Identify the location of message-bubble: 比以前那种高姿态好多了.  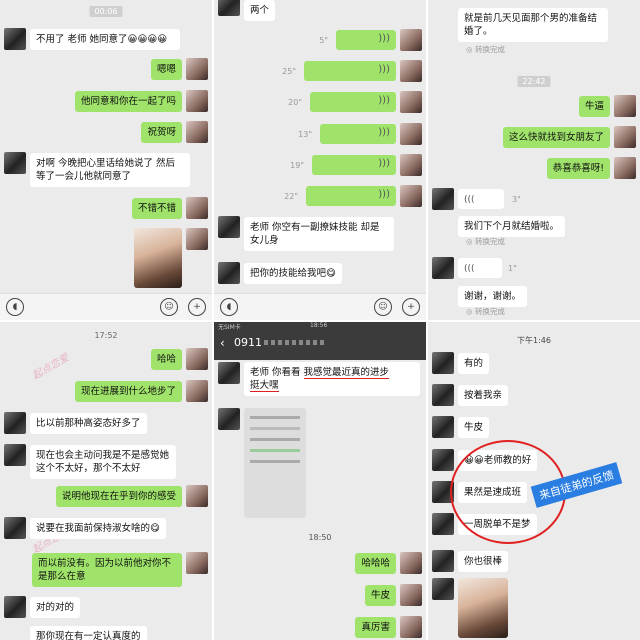
(88, 423).